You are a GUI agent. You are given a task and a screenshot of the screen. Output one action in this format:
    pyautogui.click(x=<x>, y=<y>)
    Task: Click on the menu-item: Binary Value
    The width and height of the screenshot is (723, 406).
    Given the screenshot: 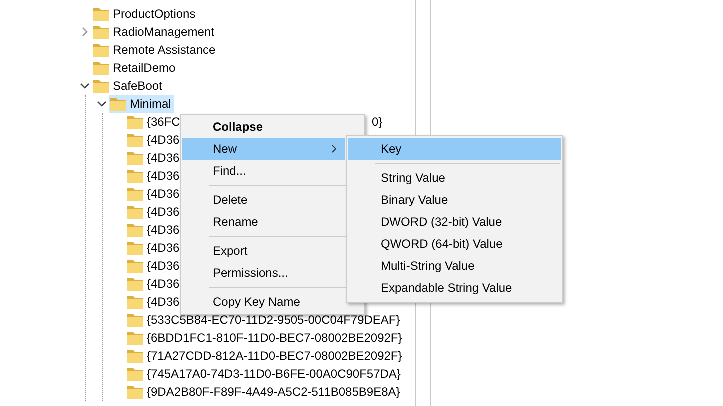 What is the action you would take?
    pyautogui.click(x=454, y=200)
    